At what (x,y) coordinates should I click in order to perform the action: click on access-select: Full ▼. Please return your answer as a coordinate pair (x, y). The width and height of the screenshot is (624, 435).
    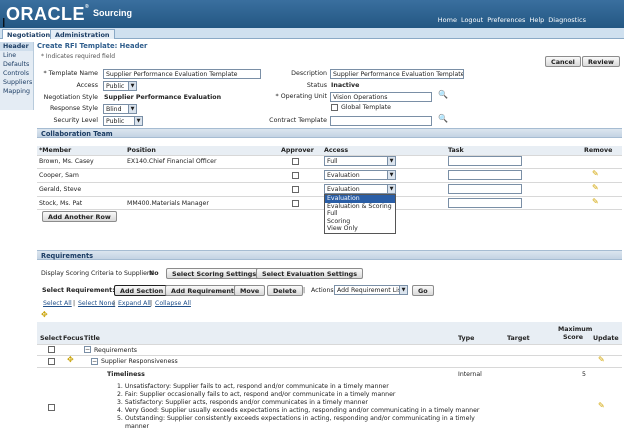
    Looking at the image, I should click on (360, 161).